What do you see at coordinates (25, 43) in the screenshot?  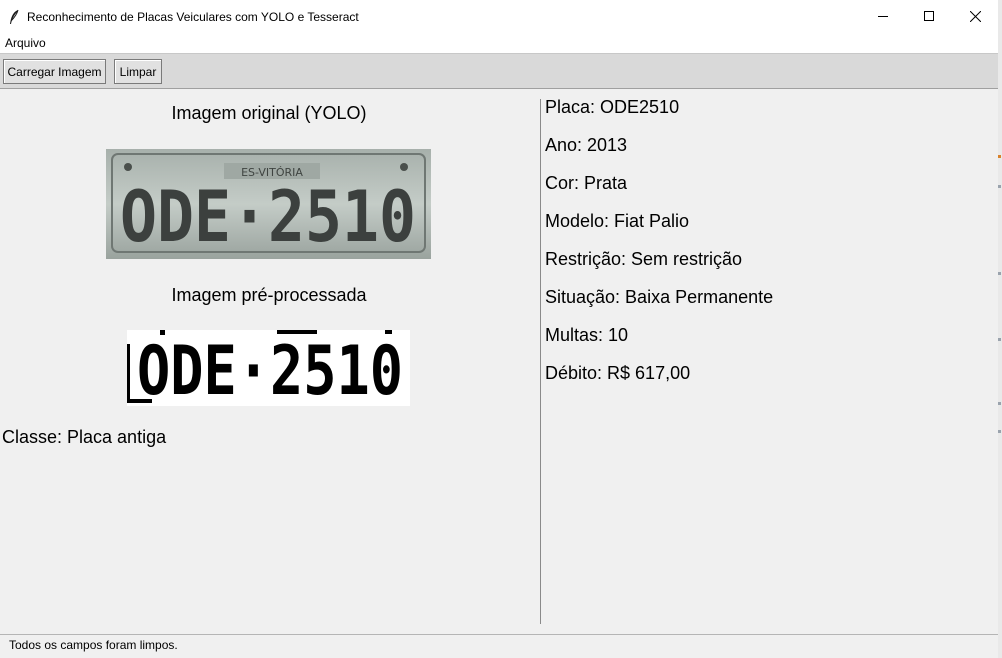 I see `menu-arquivo: Arquivo` at bounding box center [25, 43].